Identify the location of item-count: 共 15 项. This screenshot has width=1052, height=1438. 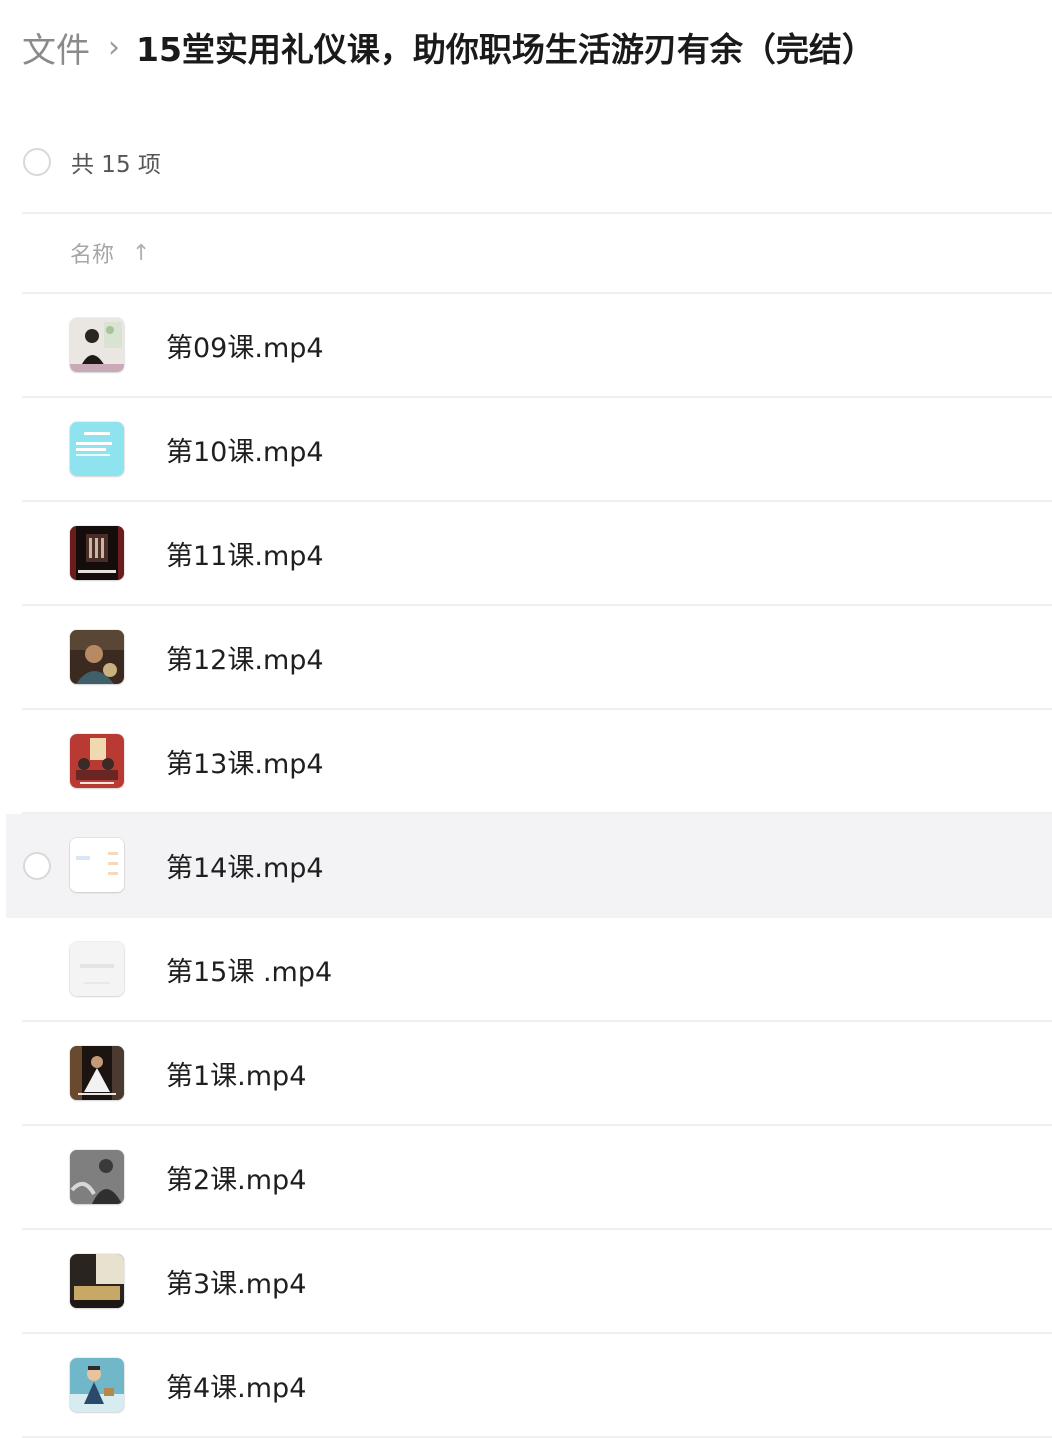
(116, 165).